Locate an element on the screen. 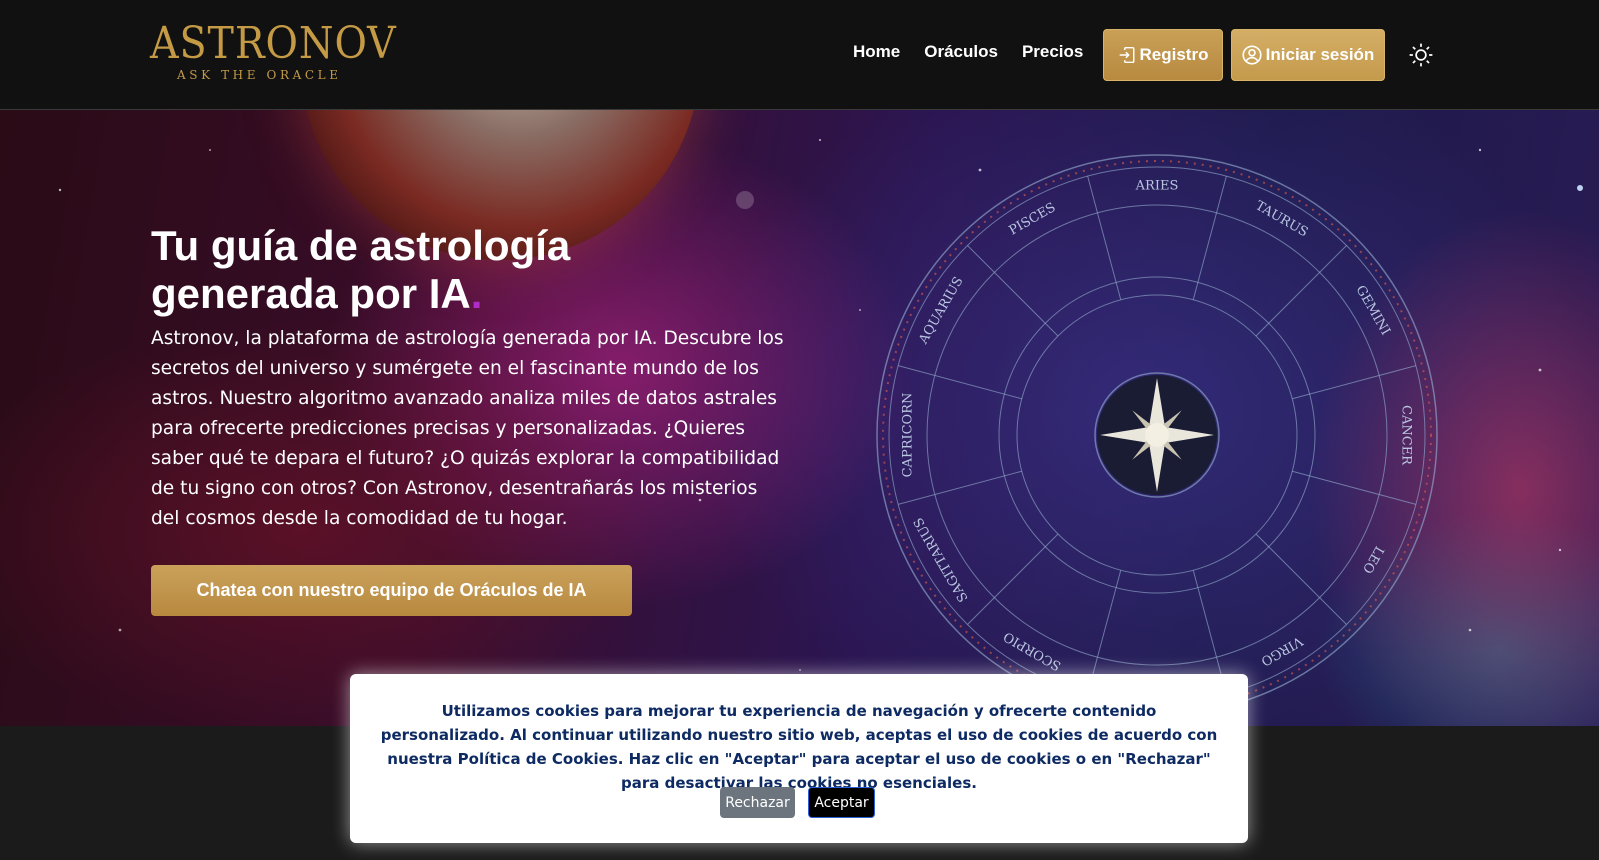 The height and width of the screenshot is (860, 1599). hero-title-line2: generada por IA. is located at coordinates (461, 294).